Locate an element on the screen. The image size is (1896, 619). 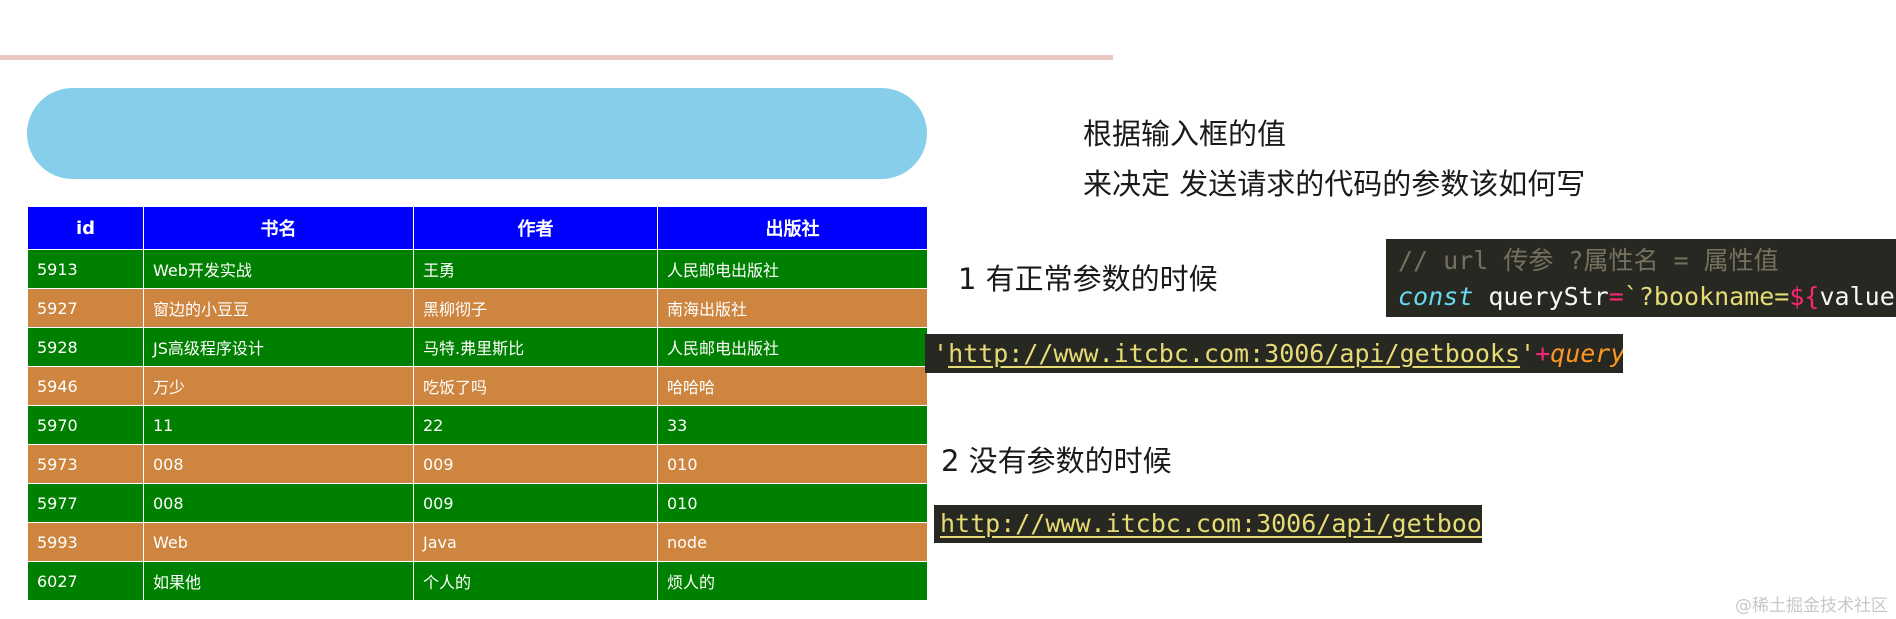
cell-author: 22 is located at coordinates (535, 425).